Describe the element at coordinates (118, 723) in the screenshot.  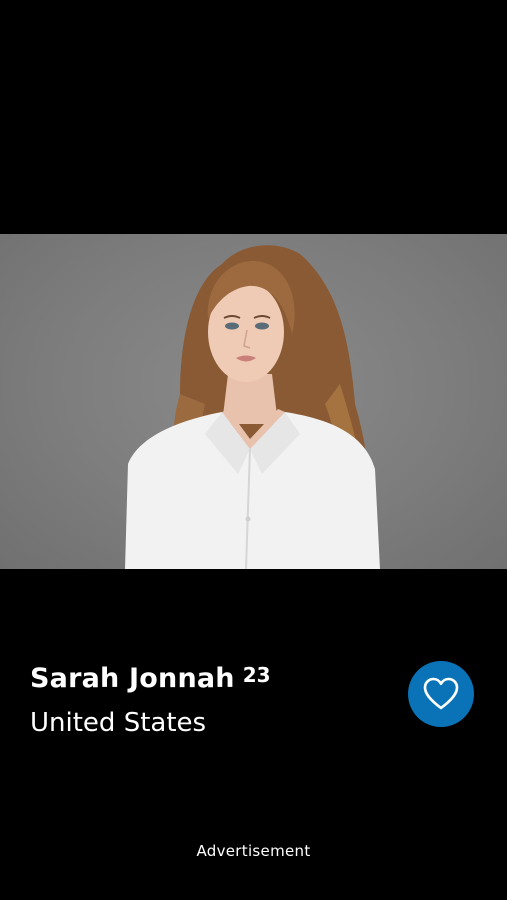
I see `profile-location: United States` at that location.